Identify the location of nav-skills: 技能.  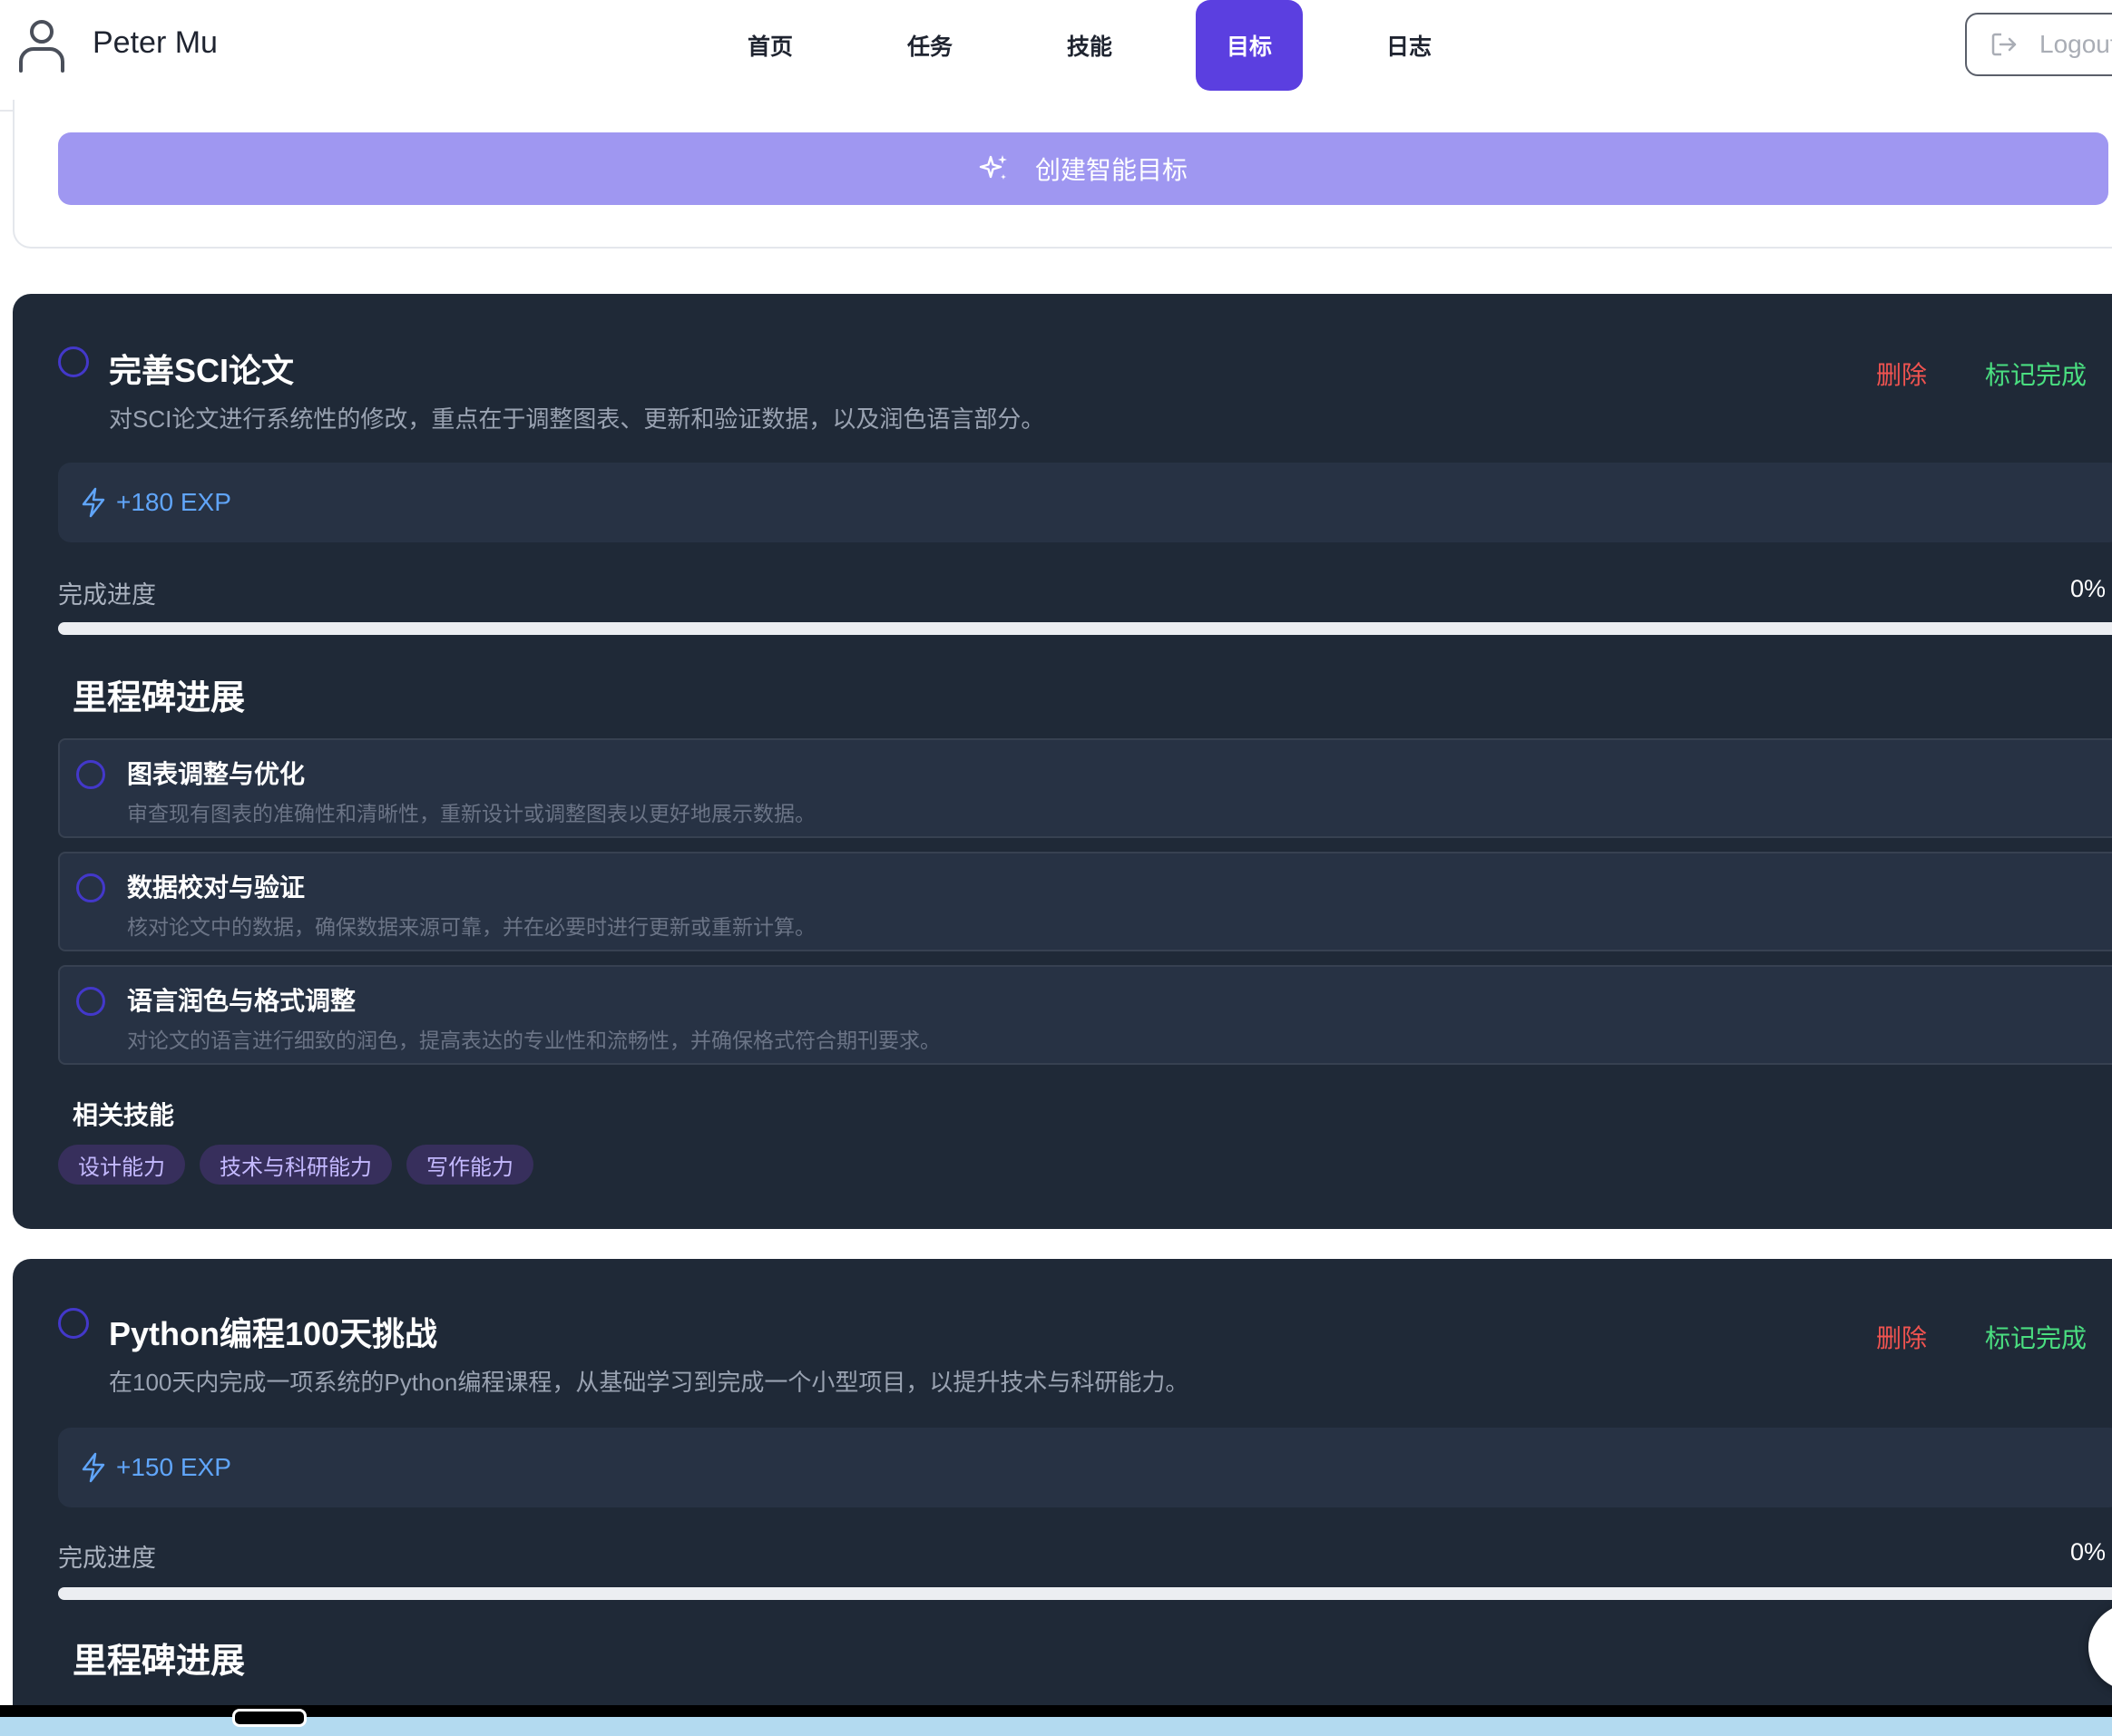
(1089, 45).